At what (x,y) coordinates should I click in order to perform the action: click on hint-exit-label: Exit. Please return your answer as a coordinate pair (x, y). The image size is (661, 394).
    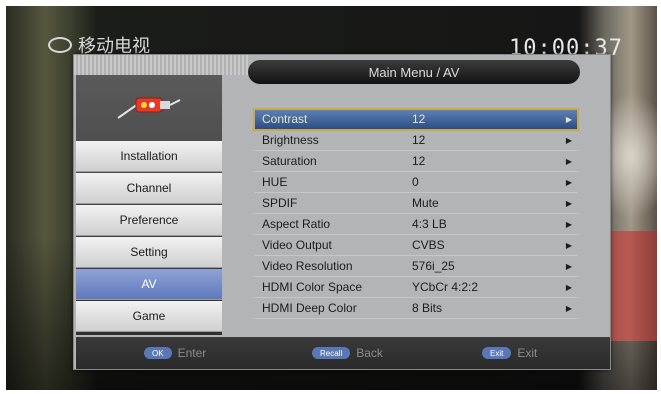
    Looking at the image, I should click on (527, 353).